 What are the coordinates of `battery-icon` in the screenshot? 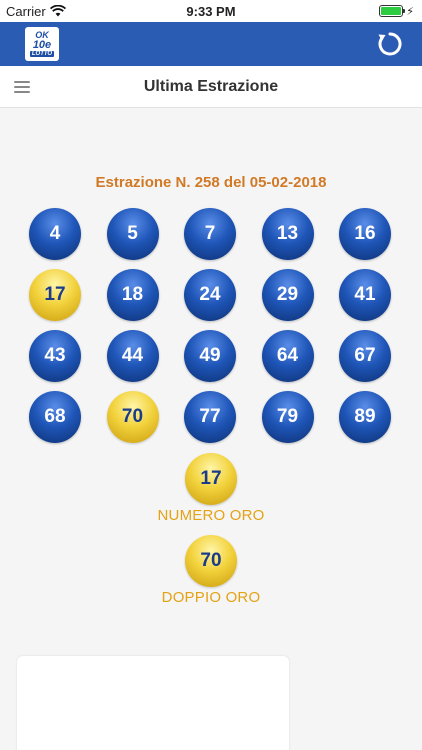 It's located at (392, 11).